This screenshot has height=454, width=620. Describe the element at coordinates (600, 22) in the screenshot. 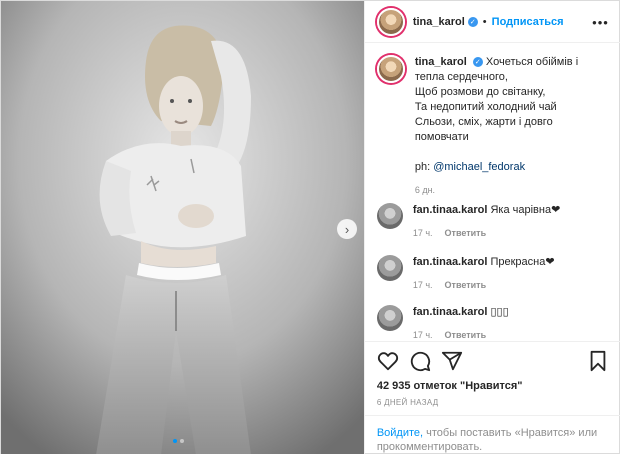

I see `more-options-icon: •••` at that location.